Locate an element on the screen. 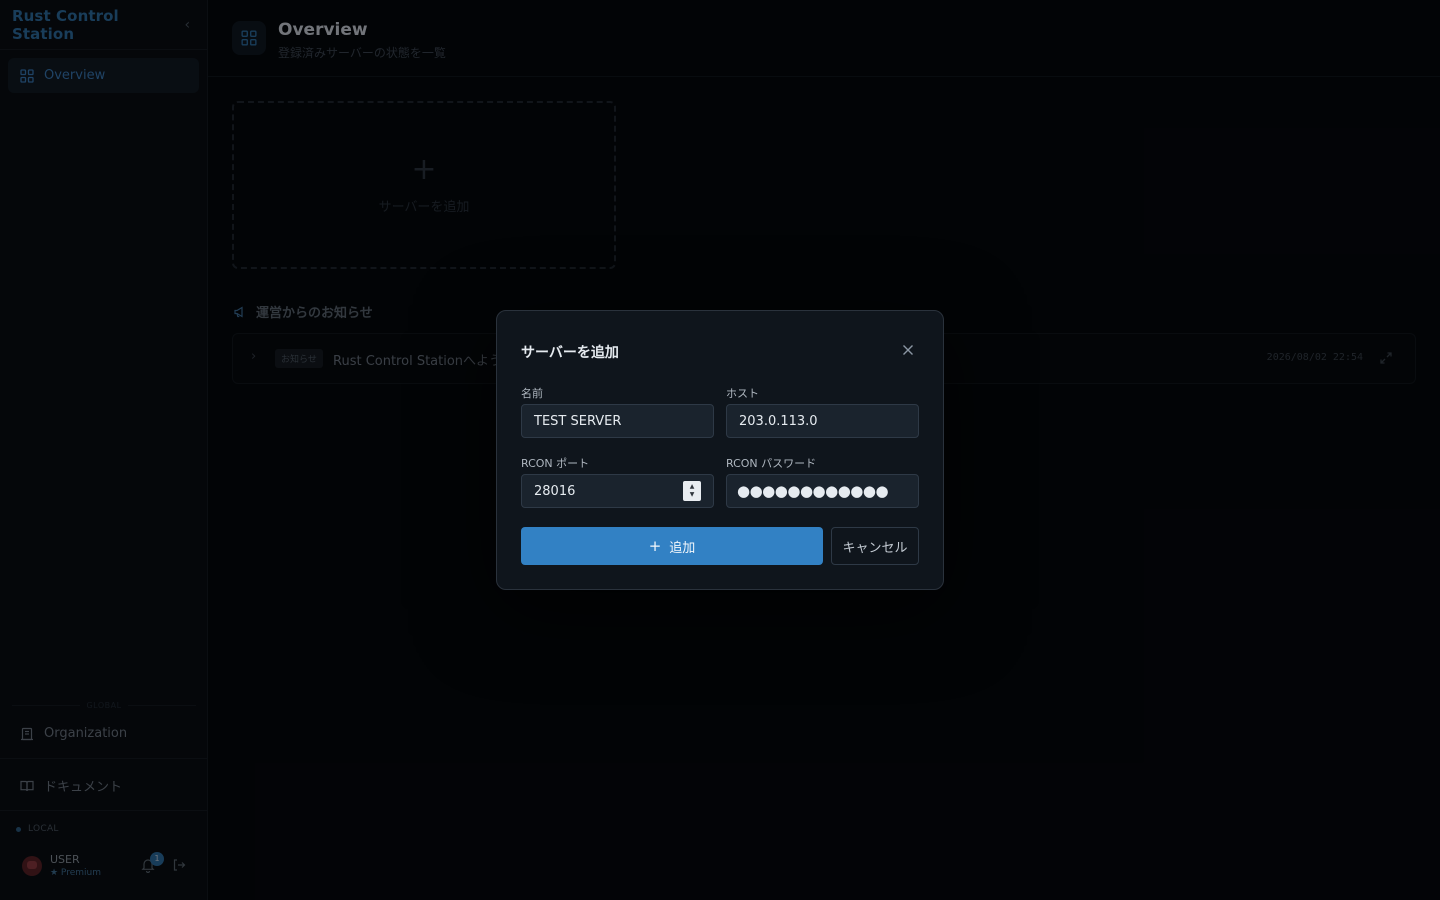 Image resolution: width=1440 pixels, height=900 pixels. port-value: 28016 is located at coordinates (555, 491).